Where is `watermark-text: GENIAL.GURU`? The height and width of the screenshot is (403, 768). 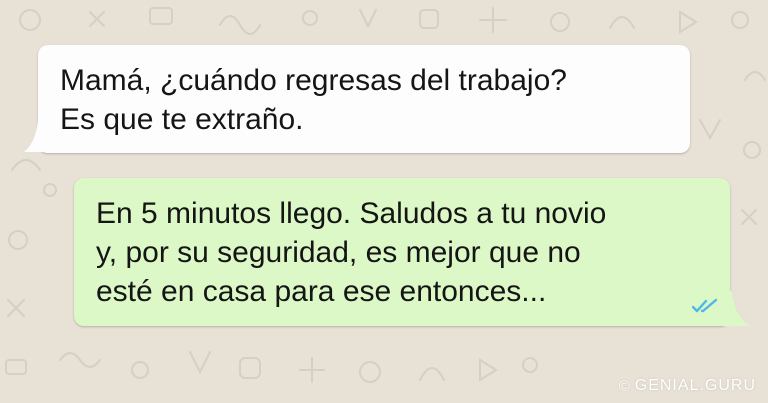
watermark-text: GENIAL.GURU is located at coordinates (695, 385).